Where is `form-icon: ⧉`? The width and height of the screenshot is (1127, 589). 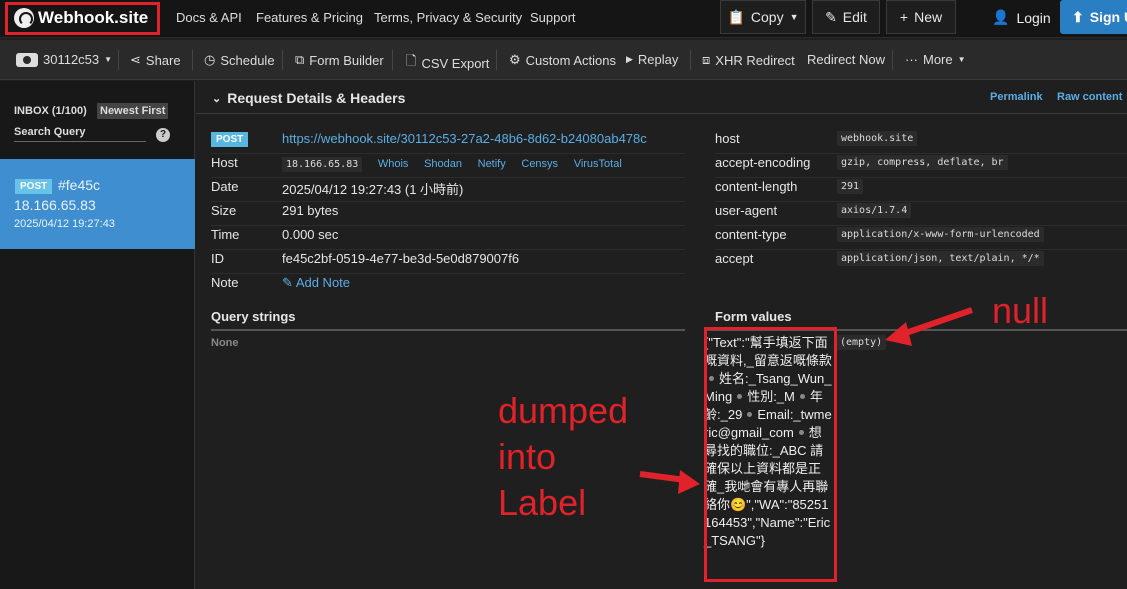 form-icon: ⧉ is located at coordinates (300, 59).